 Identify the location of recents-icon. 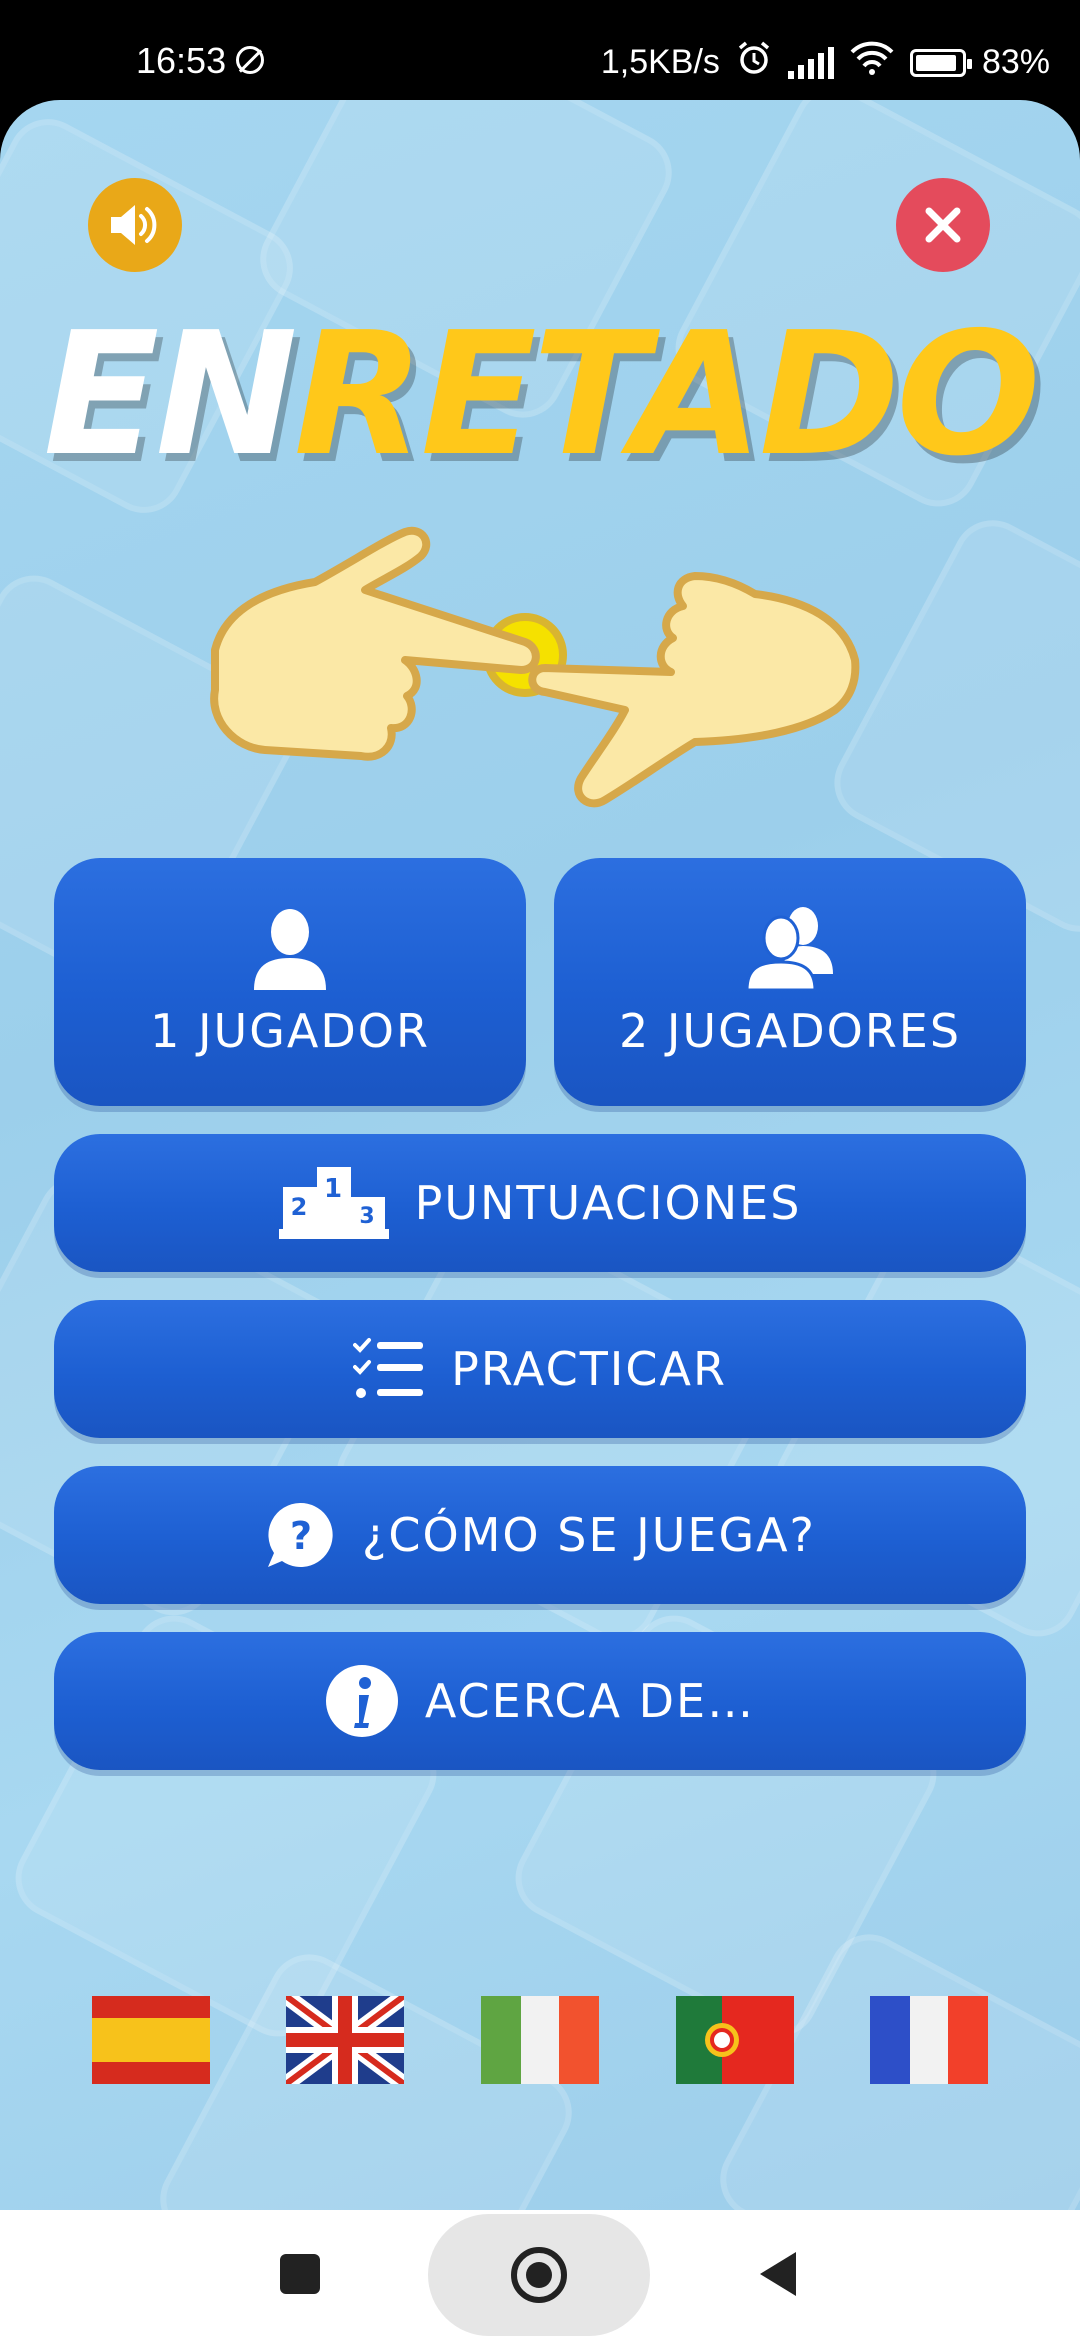
(300, 2274).